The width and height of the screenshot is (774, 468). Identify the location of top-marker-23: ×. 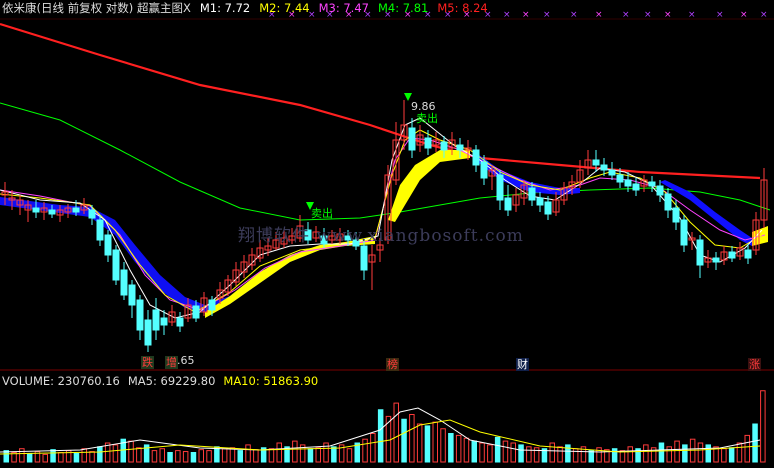
(764, 15).